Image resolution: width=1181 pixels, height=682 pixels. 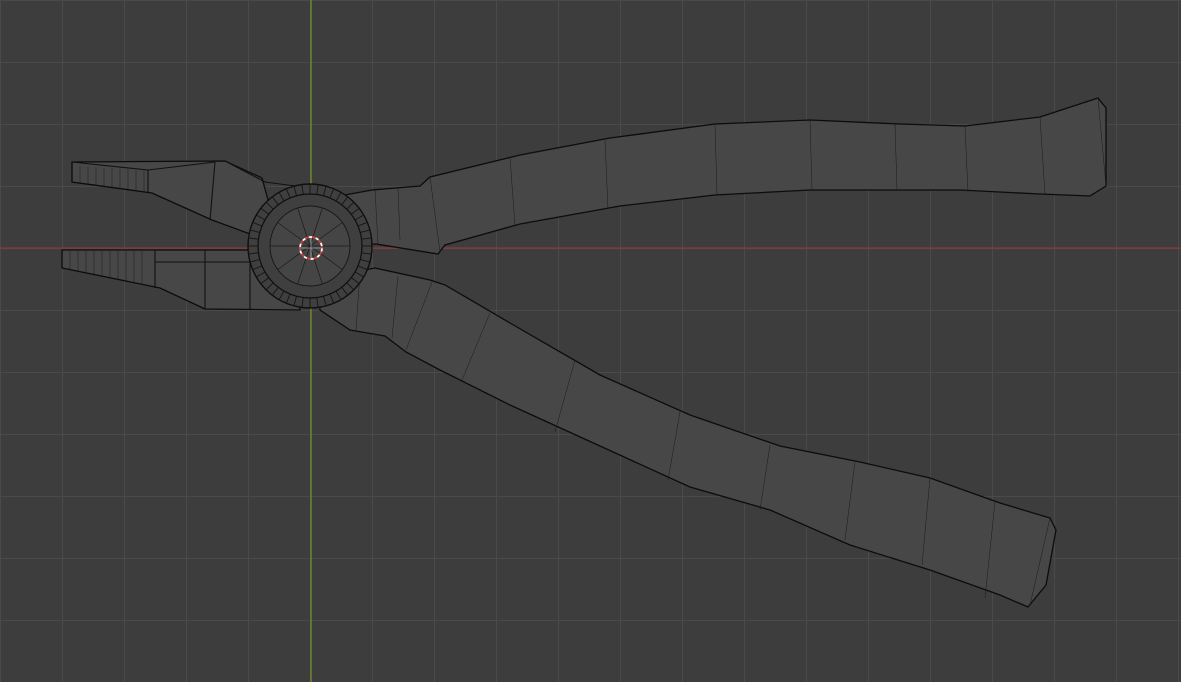 I want to click on pivot-joint, so click(x=310, y=246).